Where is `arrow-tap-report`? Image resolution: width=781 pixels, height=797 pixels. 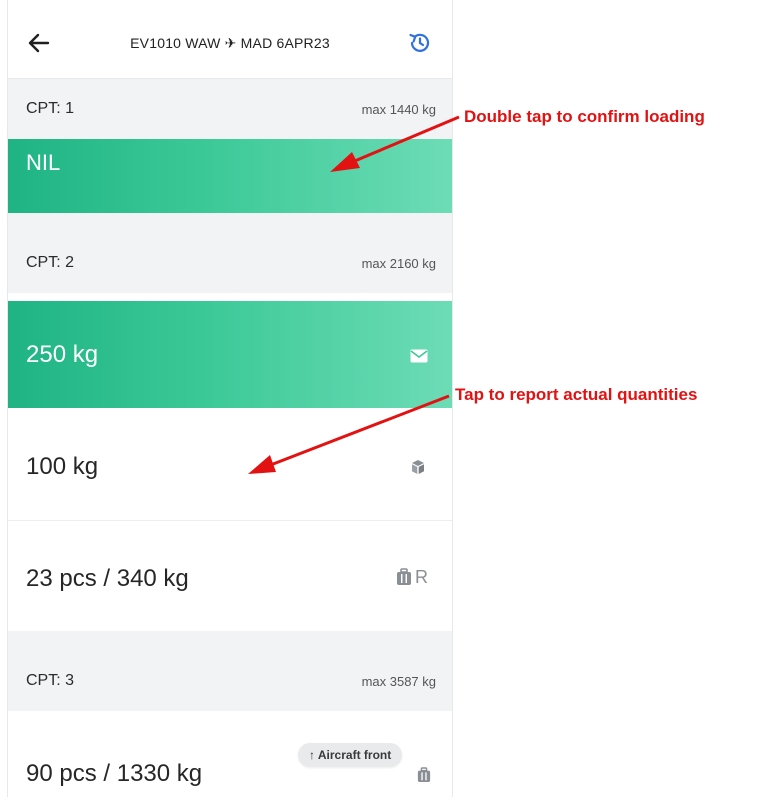 arrow-tap-report is located at coordinates (349, 434).